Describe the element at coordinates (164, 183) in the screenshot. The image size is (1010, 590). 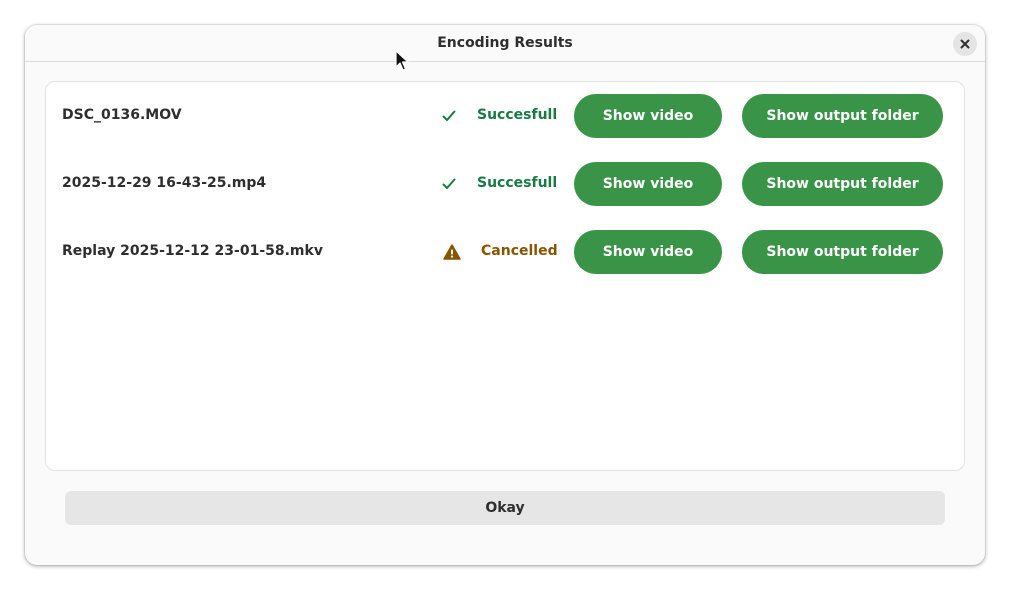
I see `result-filename: 2025-12-29 16-43-25.mp4` at that location.